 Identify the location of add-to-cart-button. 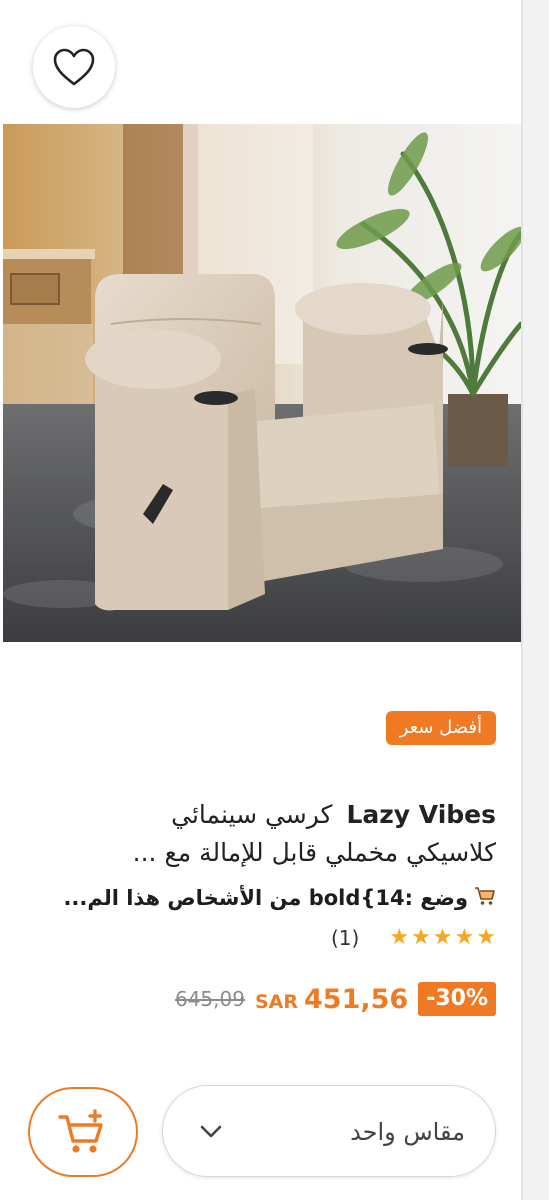
(83, 1132).